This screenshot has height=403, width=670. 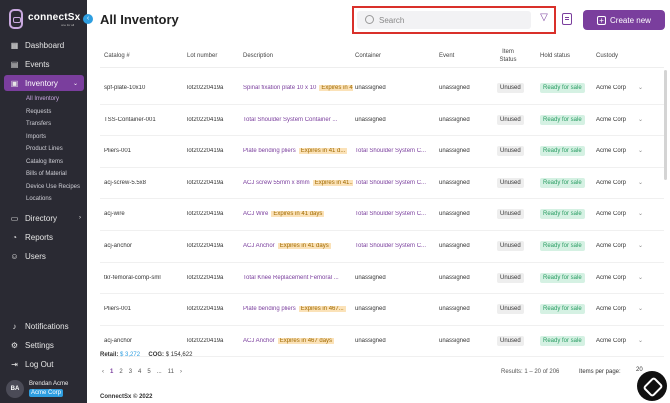 What do you see at coordinates (544, 18) in the screenshot?
I see `filter-icon: ▽` at bounding box center [544, 18].